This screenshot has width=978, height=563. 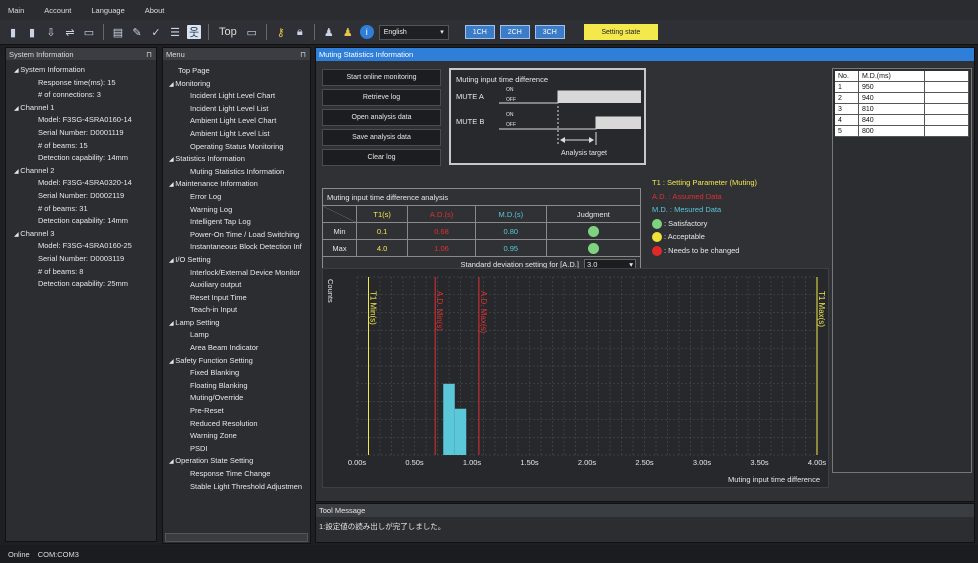 I want to click on menu-item: Response Time Change, so click(x=236, y=474).